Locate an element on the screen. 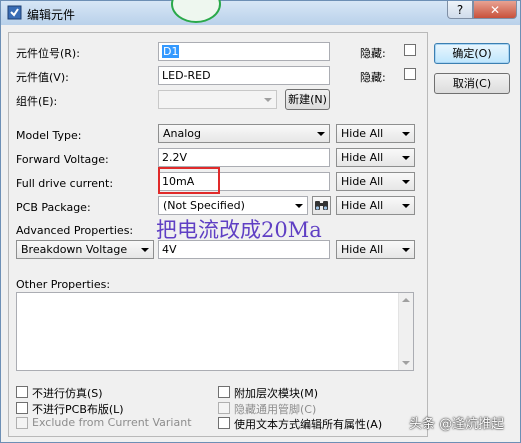 The width and height of the screenshot is (521, 443). advanced-property-select: Breakdown Voltage is located at coordinates (85, 249).